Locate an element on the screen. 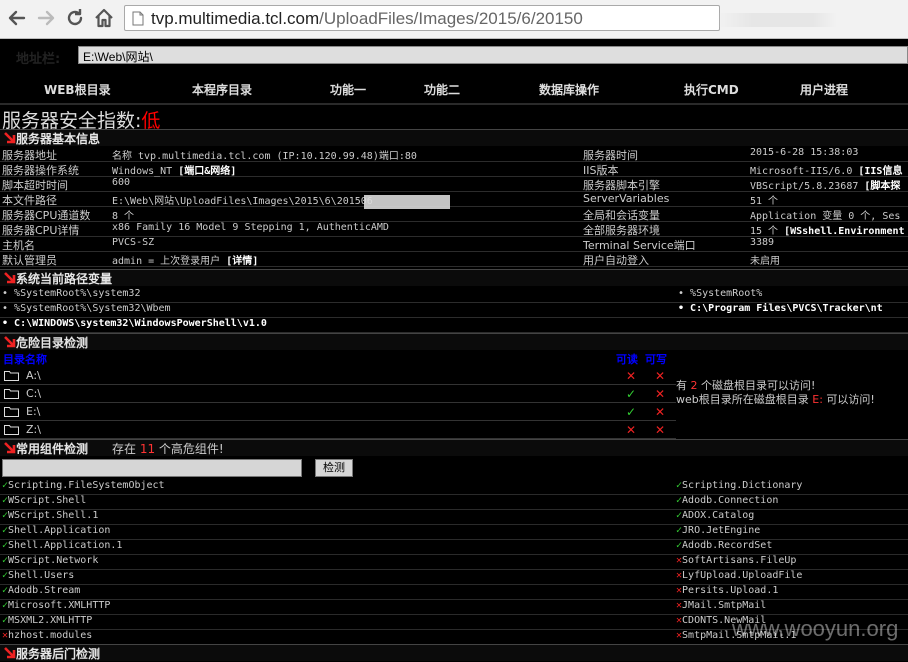 This screenshot has width=908, height=662. menu-database: 数据库操作 is located at coordinates (569, 89).